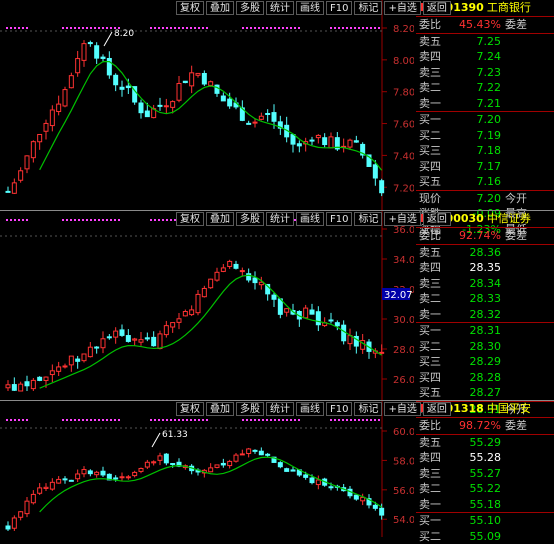 This screenshot has width=554, height=544. Describe the element at coordinates (403, 350) in the screenshot. I see `axis-tick-label: 28.00` at that location.